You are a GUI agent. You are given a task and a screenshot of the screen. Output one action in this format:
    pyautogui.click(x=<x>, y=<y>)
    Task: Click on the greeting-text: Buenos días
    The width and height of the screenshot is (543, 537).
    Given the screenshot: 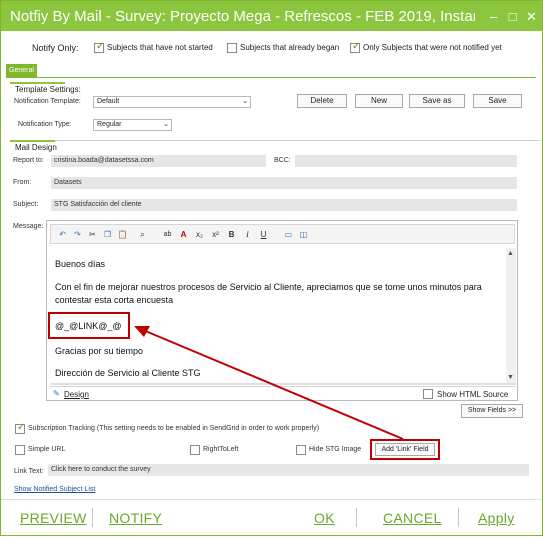 What is the action you would take?
    pyautogui.click(x=80, y=264)
    